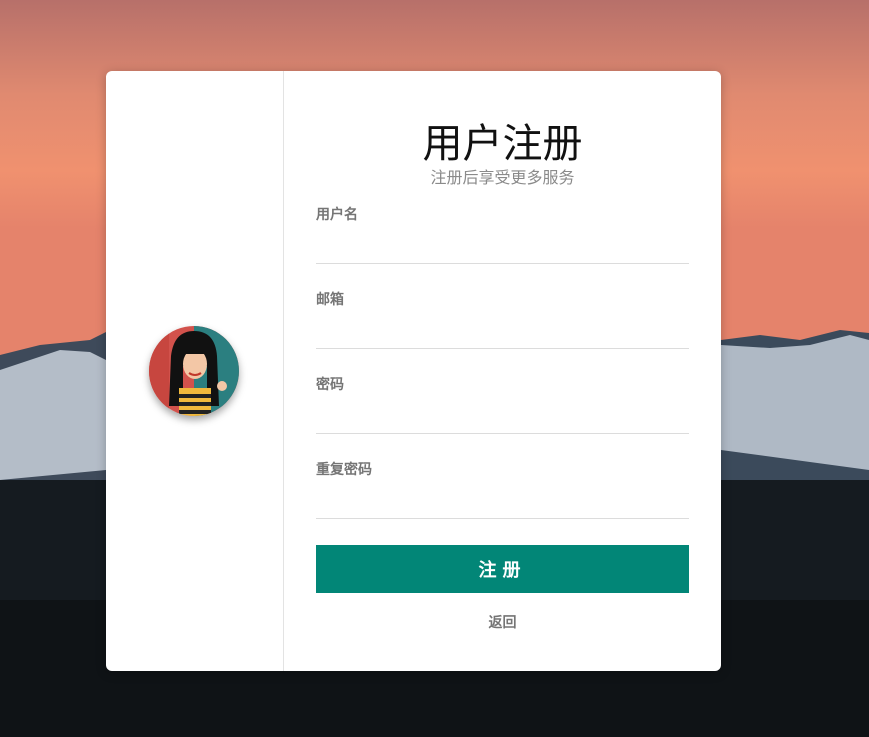 The width and height of the screenshot is (869, 737). Describe the element at coordinates (330, 300) in the screenshot. I see `email-label: 邮箱` at that location.